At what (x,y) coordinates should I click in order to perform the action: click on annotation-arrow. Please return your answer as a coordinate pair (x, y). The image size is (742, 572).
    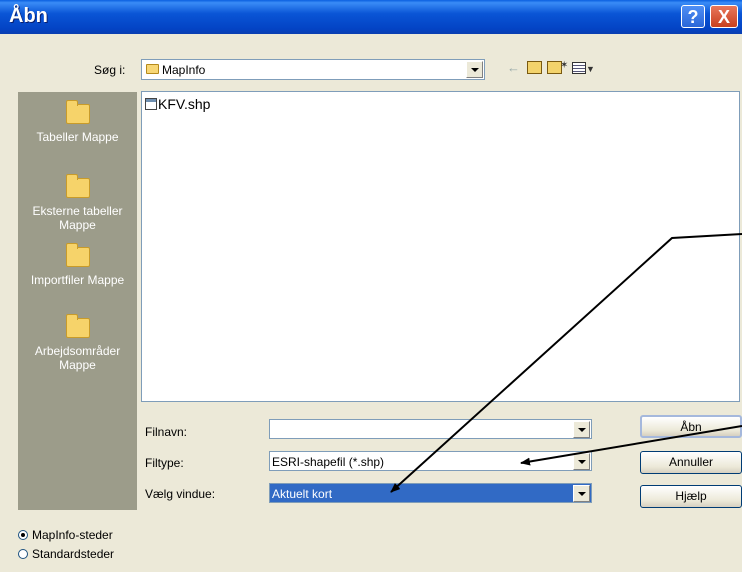
    Looking at the image, I should click on (631, 445).